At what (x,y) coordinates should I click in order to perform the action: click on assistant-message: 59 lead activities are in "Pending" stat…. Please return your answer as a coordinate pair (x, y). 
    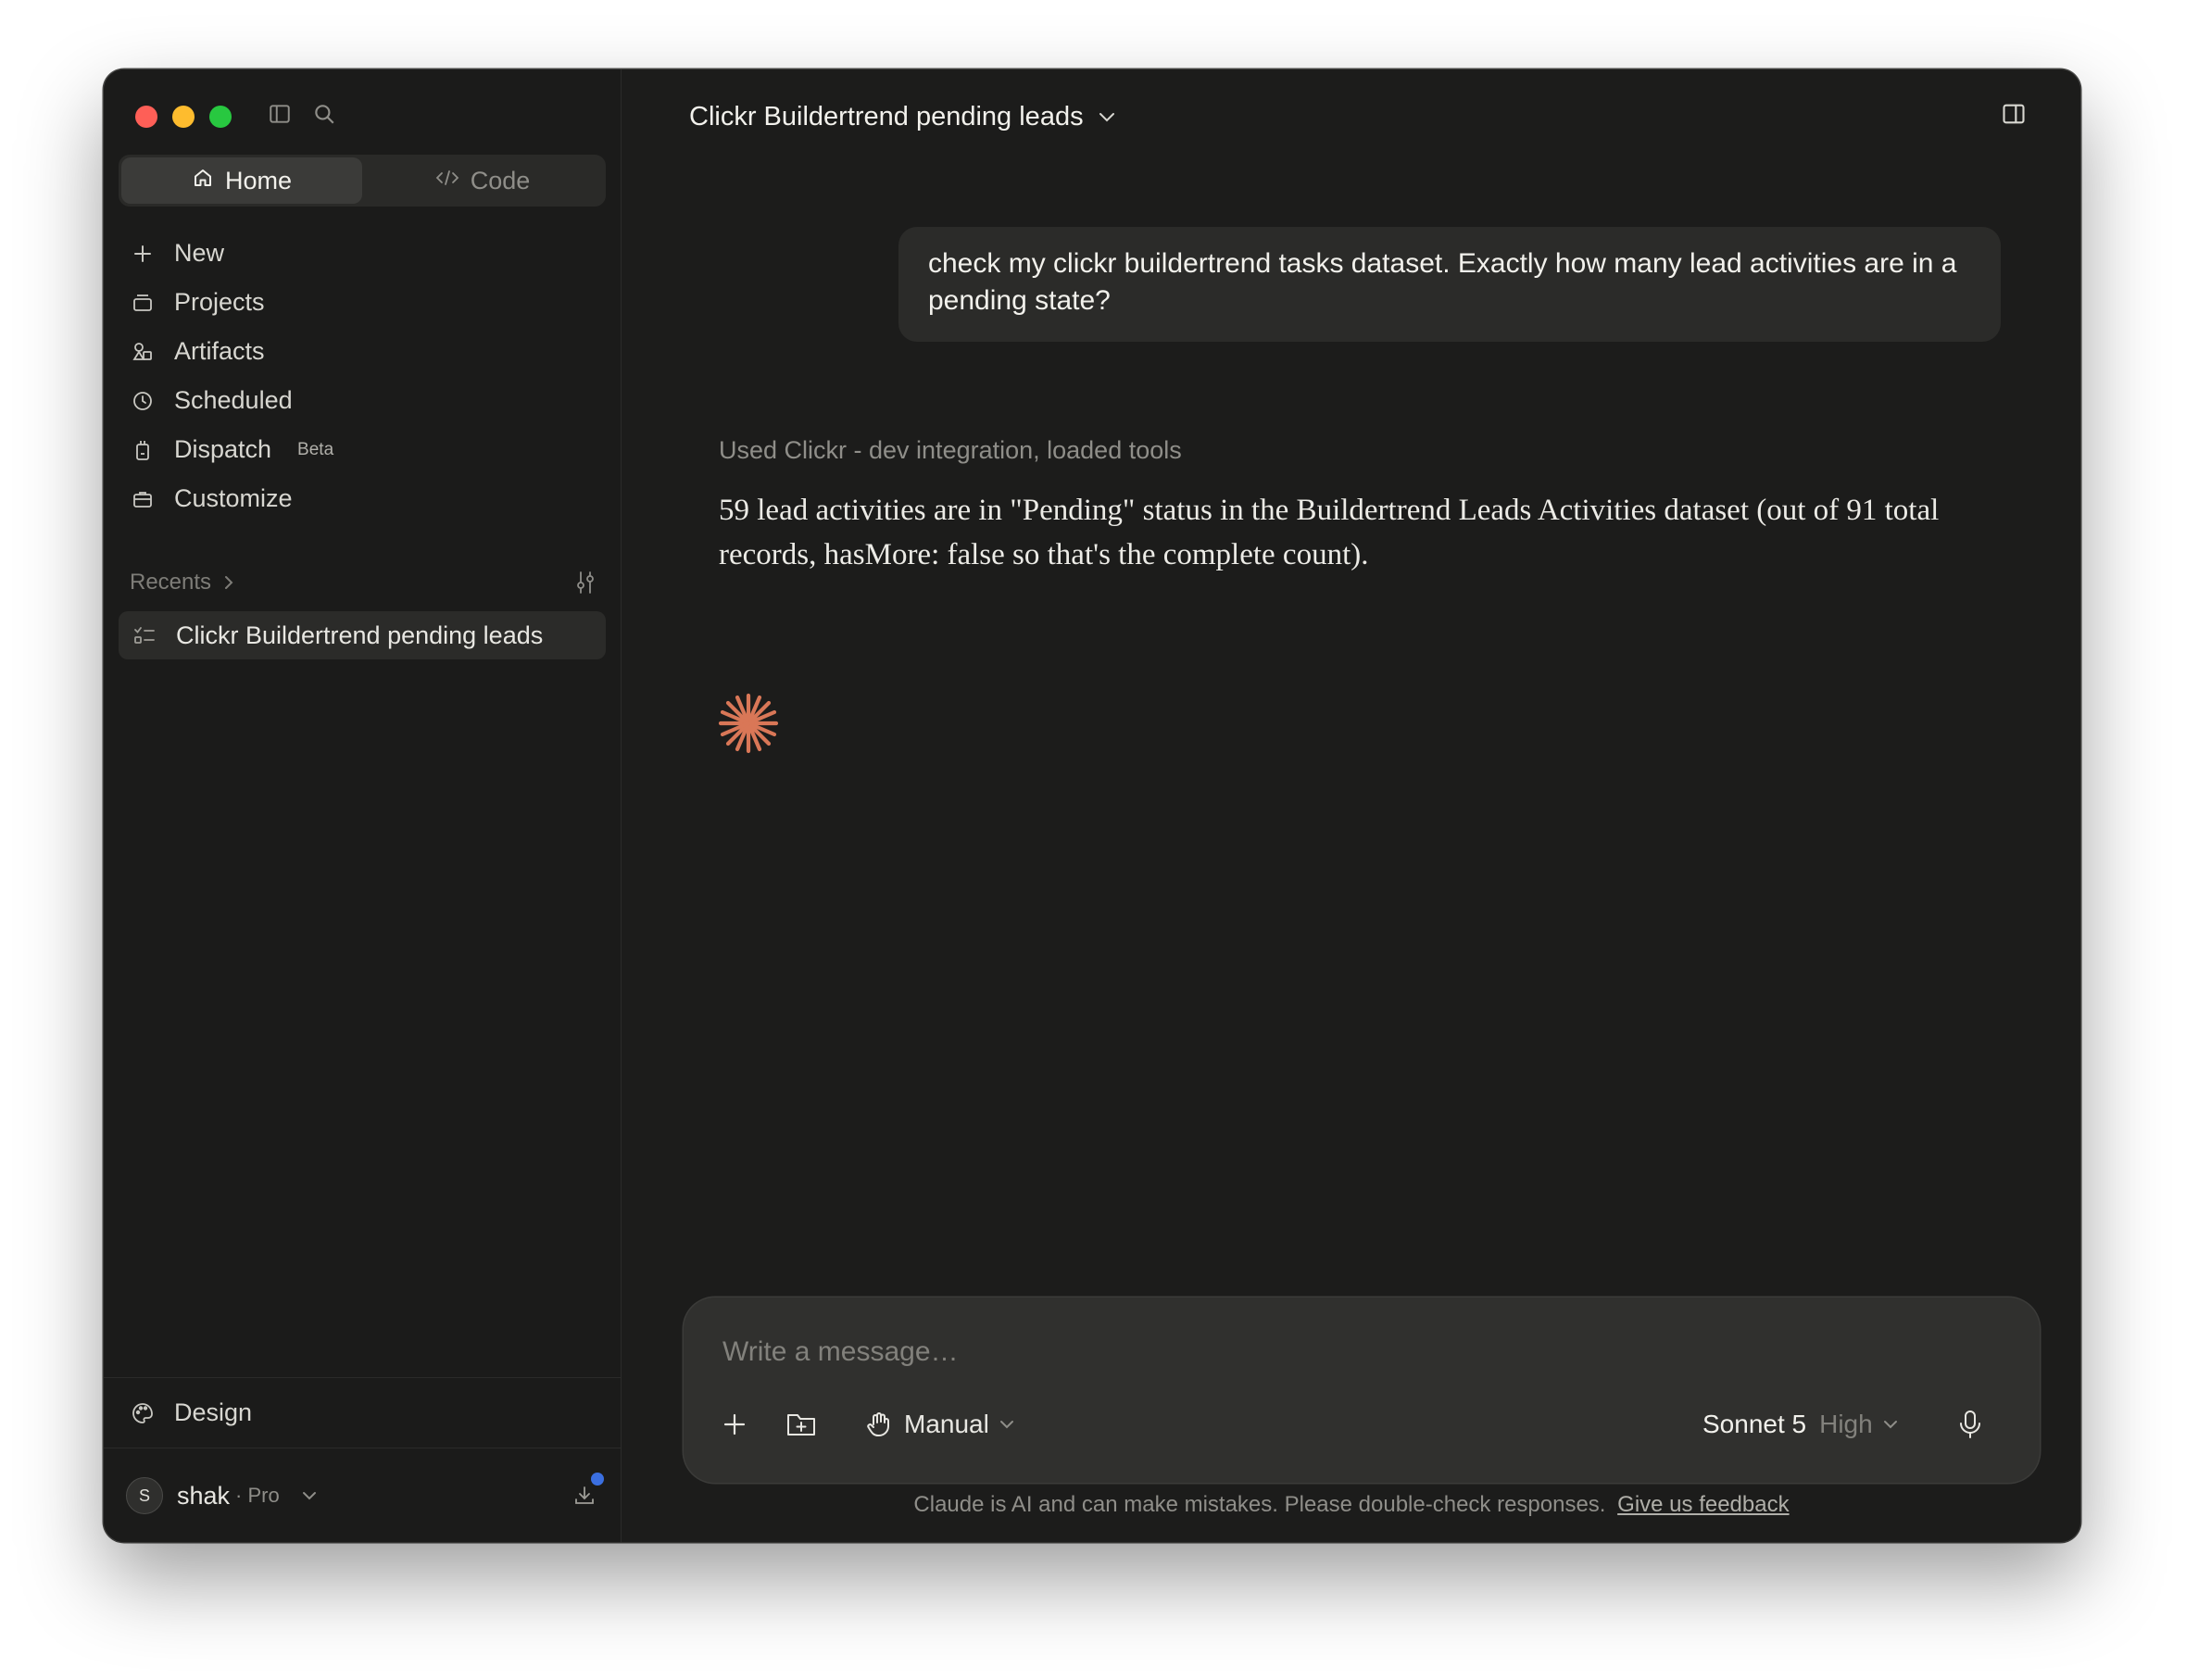
    Looking at the image, I should click on (1329, 532).